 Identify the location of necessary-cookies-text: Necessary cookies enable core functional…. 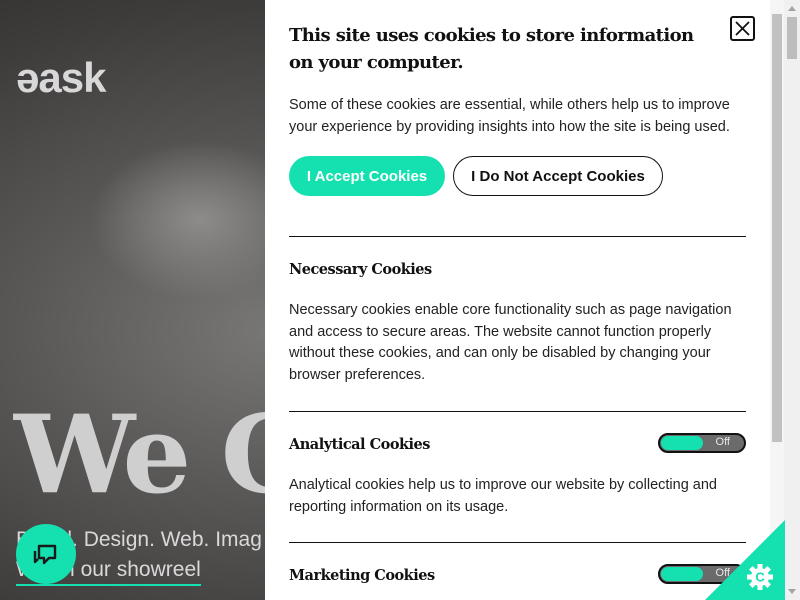
(510, 342).